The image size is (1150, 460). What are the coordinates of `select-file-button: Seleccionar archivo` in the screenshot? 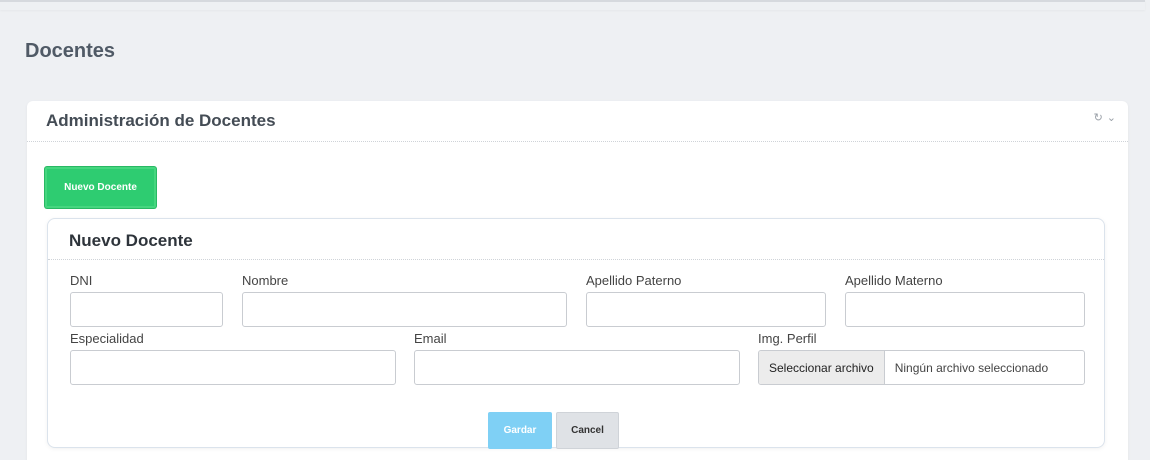 It's located at (822, 367).